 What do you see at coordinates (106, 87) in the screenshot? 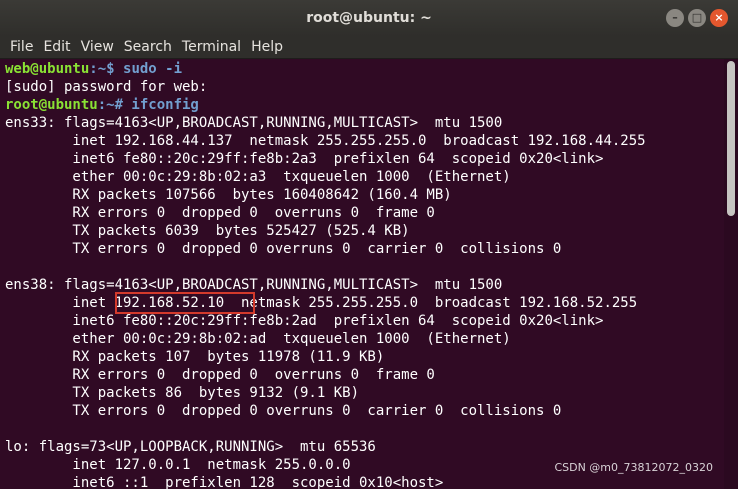
I see `output-line: [sudo] password for web:` at bounding box center [106, 87].